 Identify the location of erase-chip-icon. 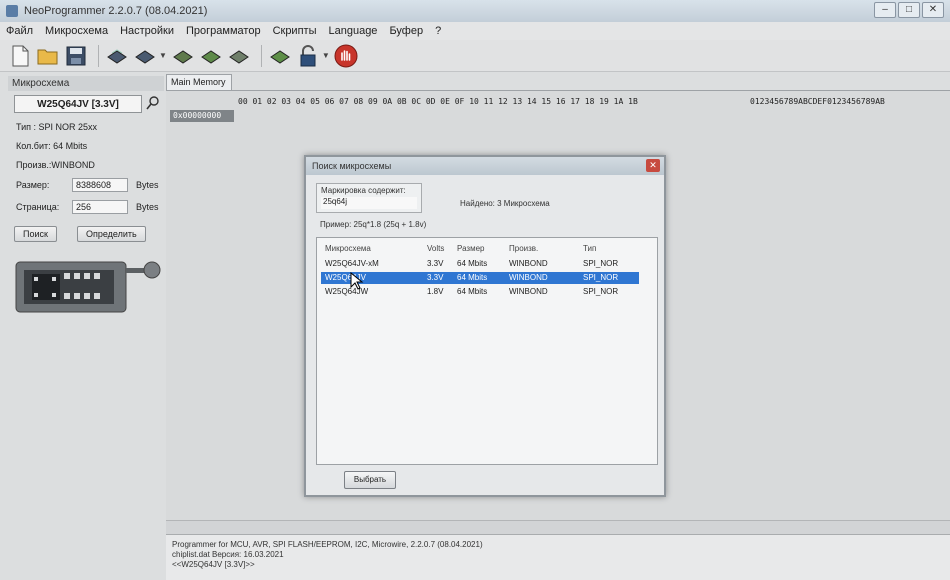
(183, 56).